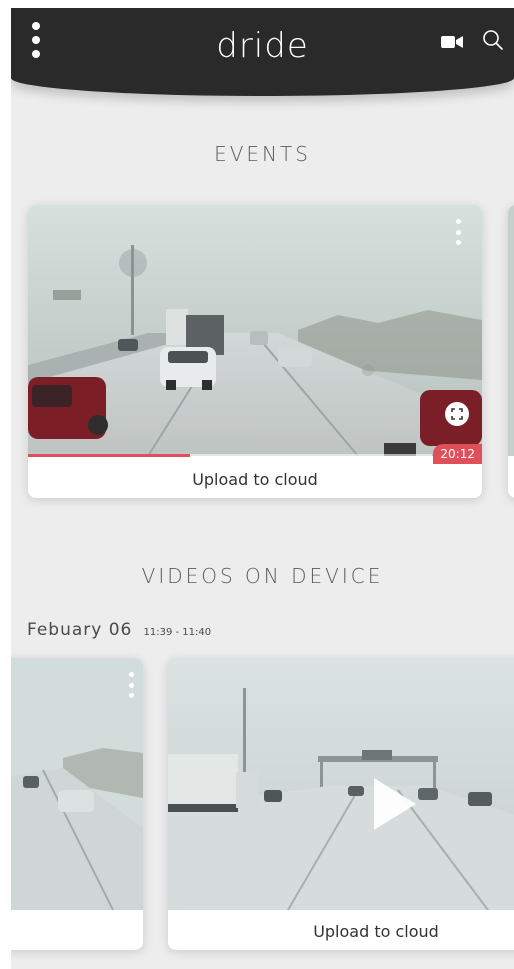 Image resolution: width=514 pixels, height=969 pixels. I want to click on upload-to-cloud-button: Upload to cloud, so click(255, 479).